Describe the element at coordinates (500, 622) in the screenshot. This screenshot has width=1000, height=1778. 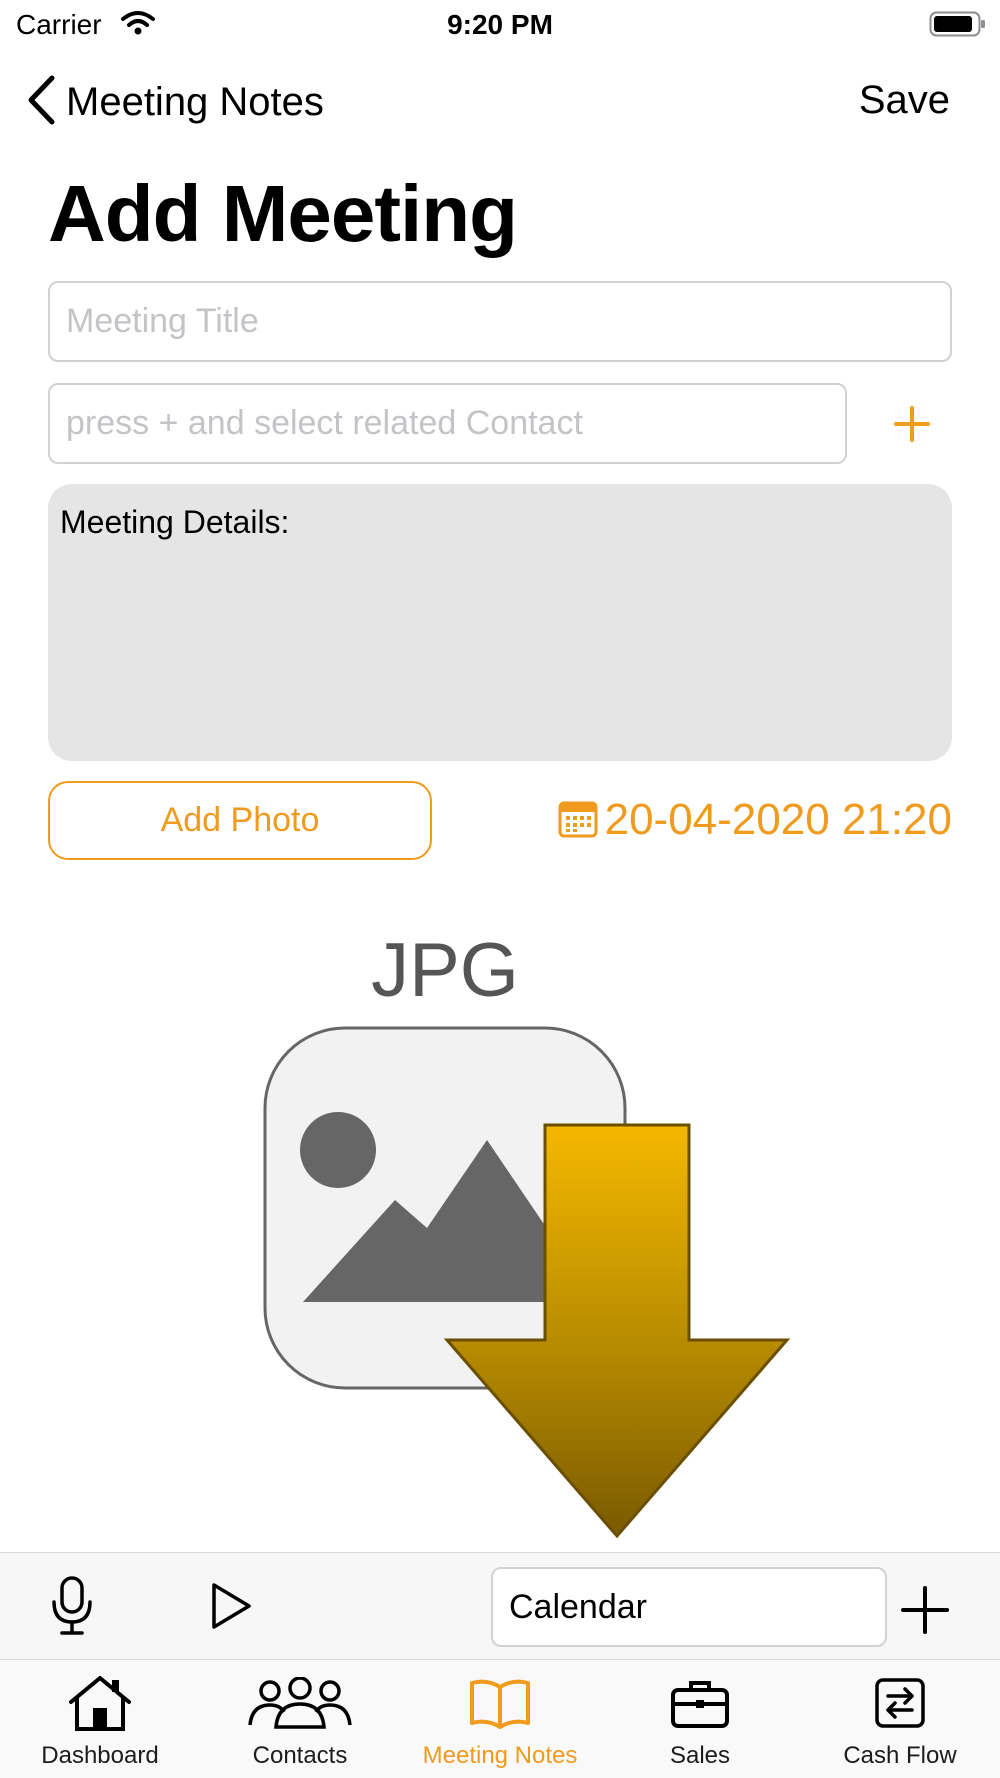
I see `meeting-details-textarea: Meeting Details:` at that location.